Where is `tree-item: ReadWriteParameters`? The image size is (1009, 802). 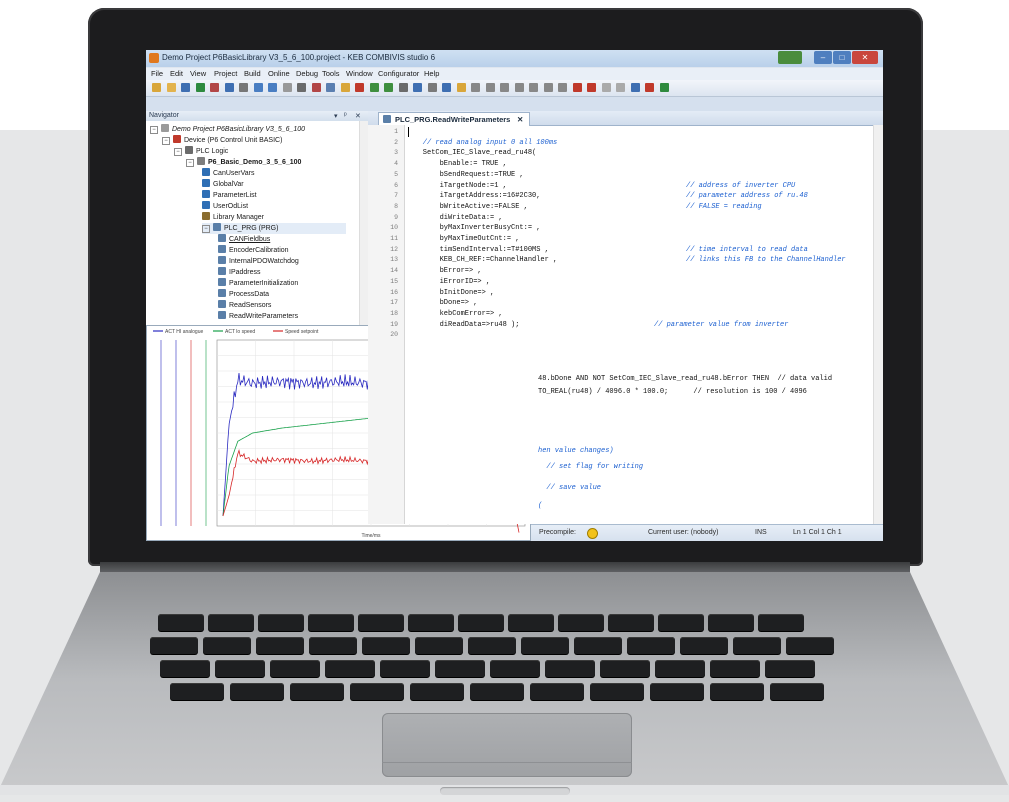
tree-item: ReadWriteParameters is located at coordinates (258, 316).